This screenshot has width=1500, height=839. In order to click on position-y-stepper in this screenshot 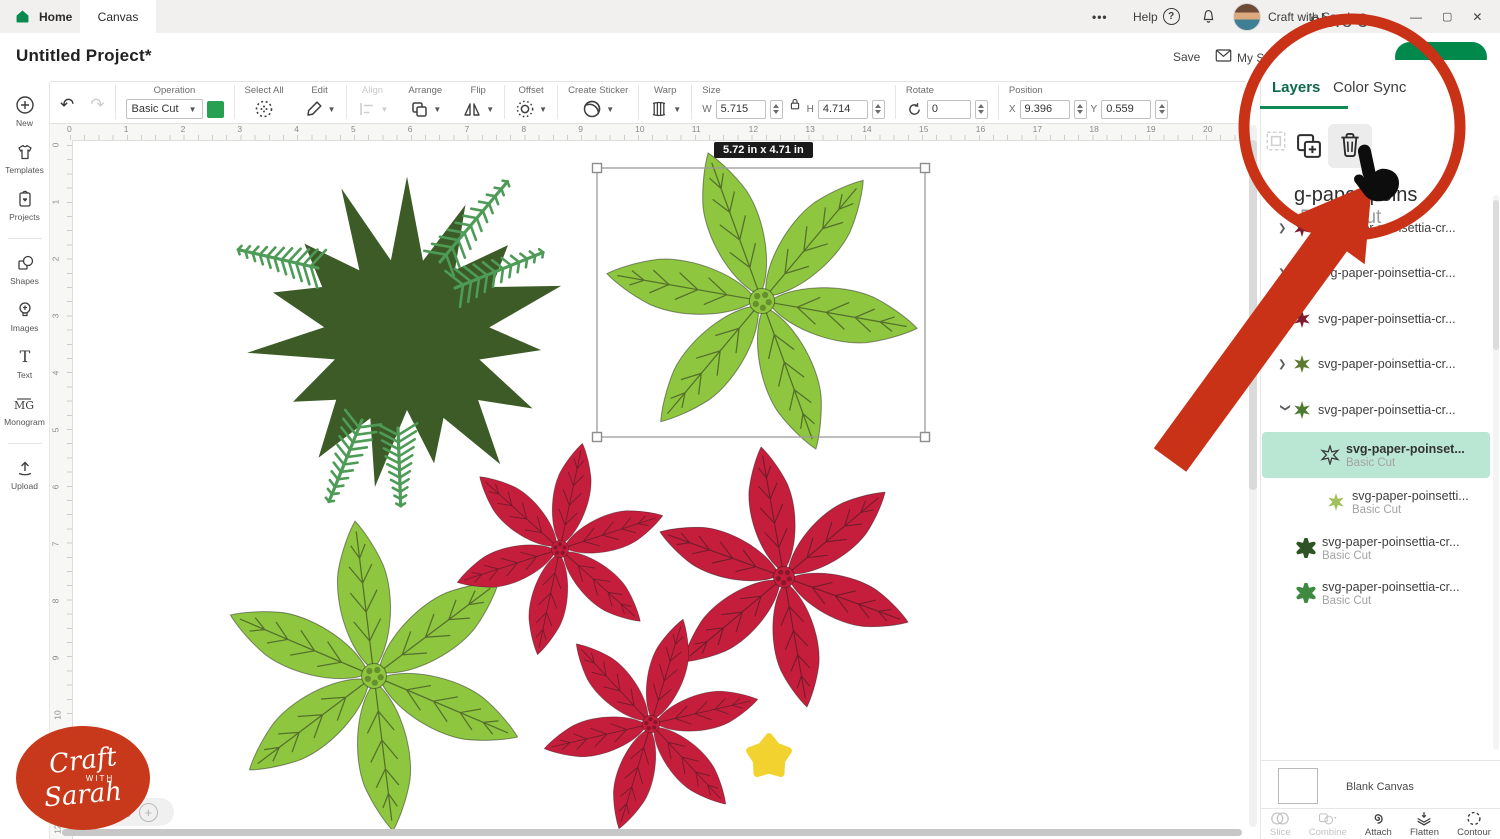, I will do `click(1162, 109)`.